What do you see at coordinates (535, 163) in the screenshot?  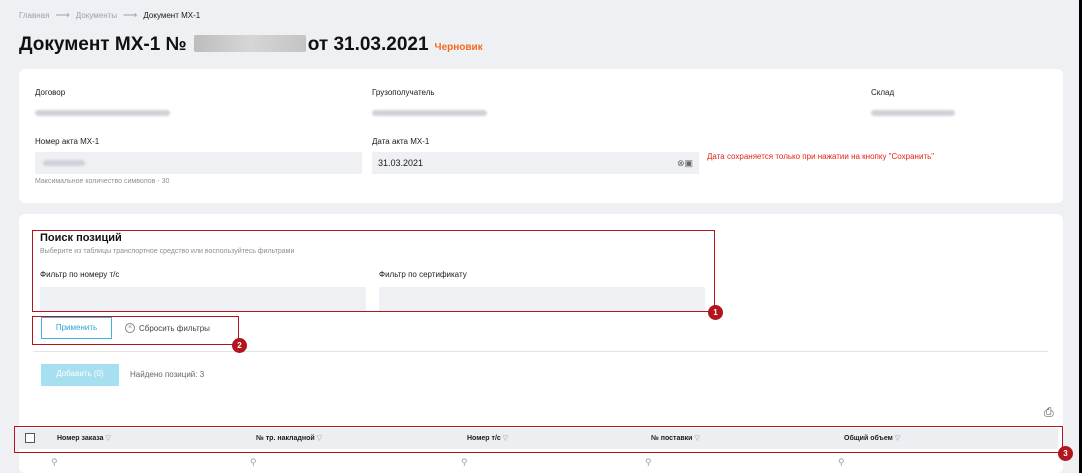 I see `act-date-field: 31.03.2021 ⊗▣` at bounding box center [535, 163].